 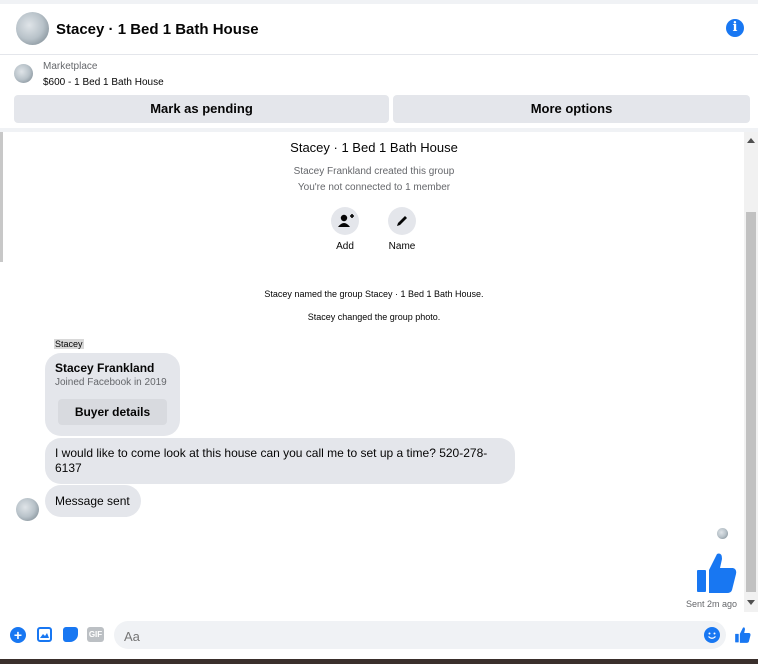 What do you see at coordinates (18, 635) in the screenshot?
I see `plus-icon: +` at bounding box center [18, 635].